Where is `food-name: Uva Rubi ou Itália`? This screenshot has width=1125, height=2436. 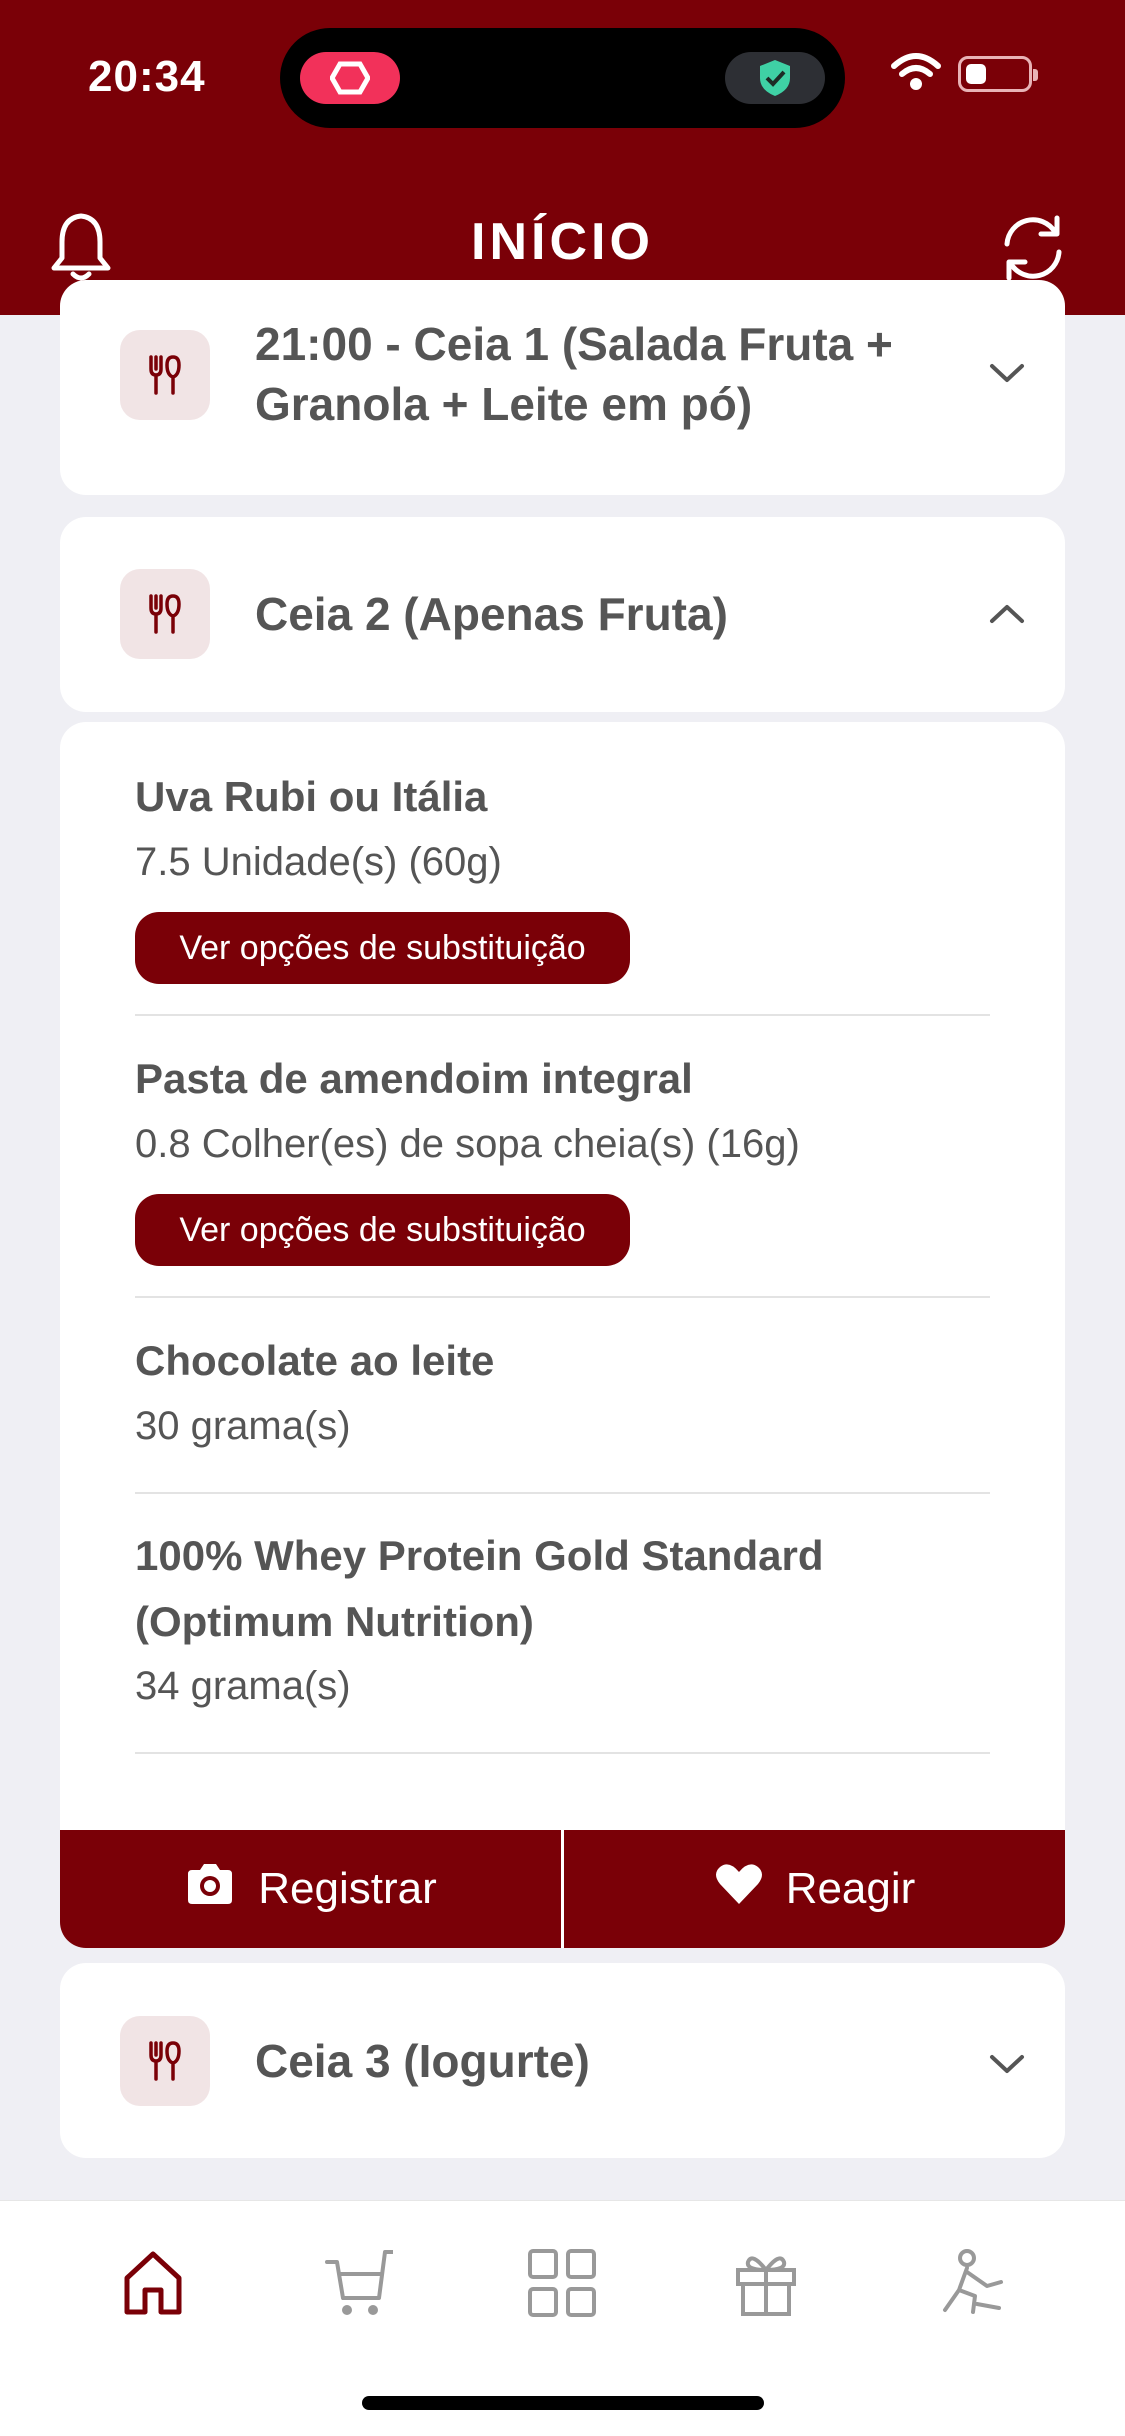
food-name: Uva Rubi ou Itália is located at coordinates (311, 796).